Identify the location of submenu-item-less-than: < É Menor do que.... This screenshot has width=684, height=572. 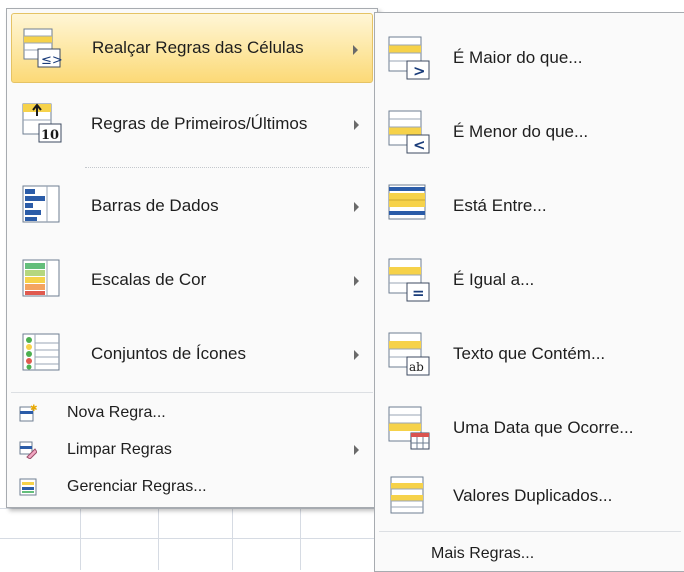
(531, 132).